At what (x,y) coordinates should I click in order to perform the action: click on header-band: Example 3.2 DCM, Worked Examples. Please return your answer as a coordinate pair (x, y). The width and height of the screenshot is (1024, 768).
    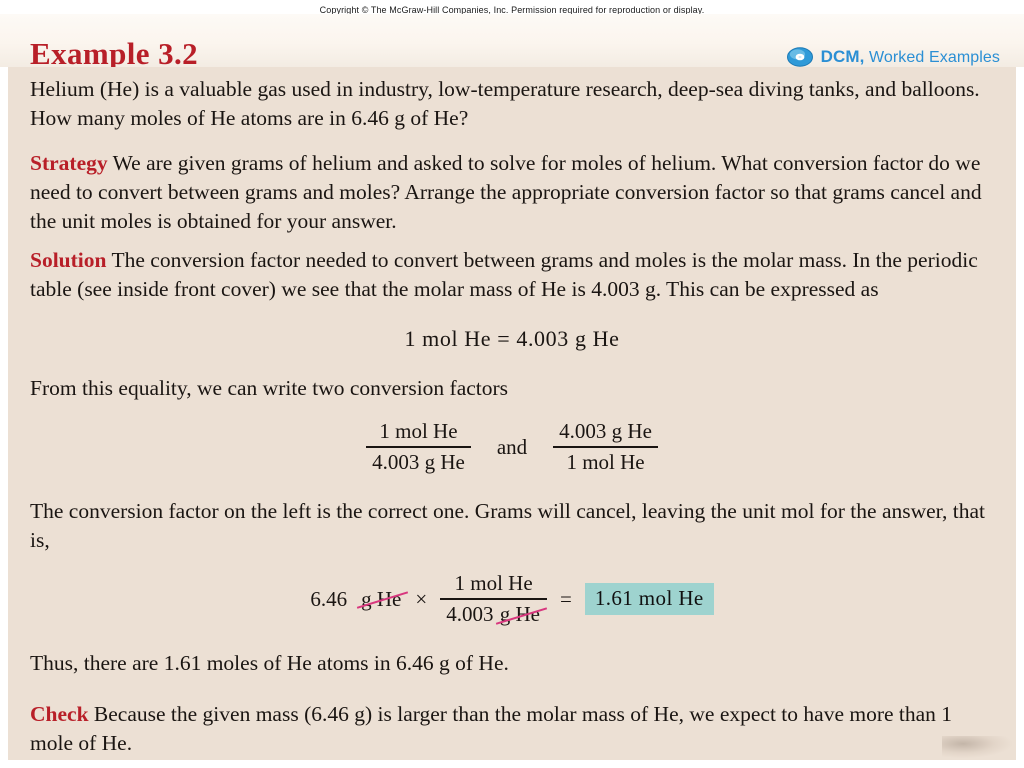
    Looking at the image, I should click on (512, 42).